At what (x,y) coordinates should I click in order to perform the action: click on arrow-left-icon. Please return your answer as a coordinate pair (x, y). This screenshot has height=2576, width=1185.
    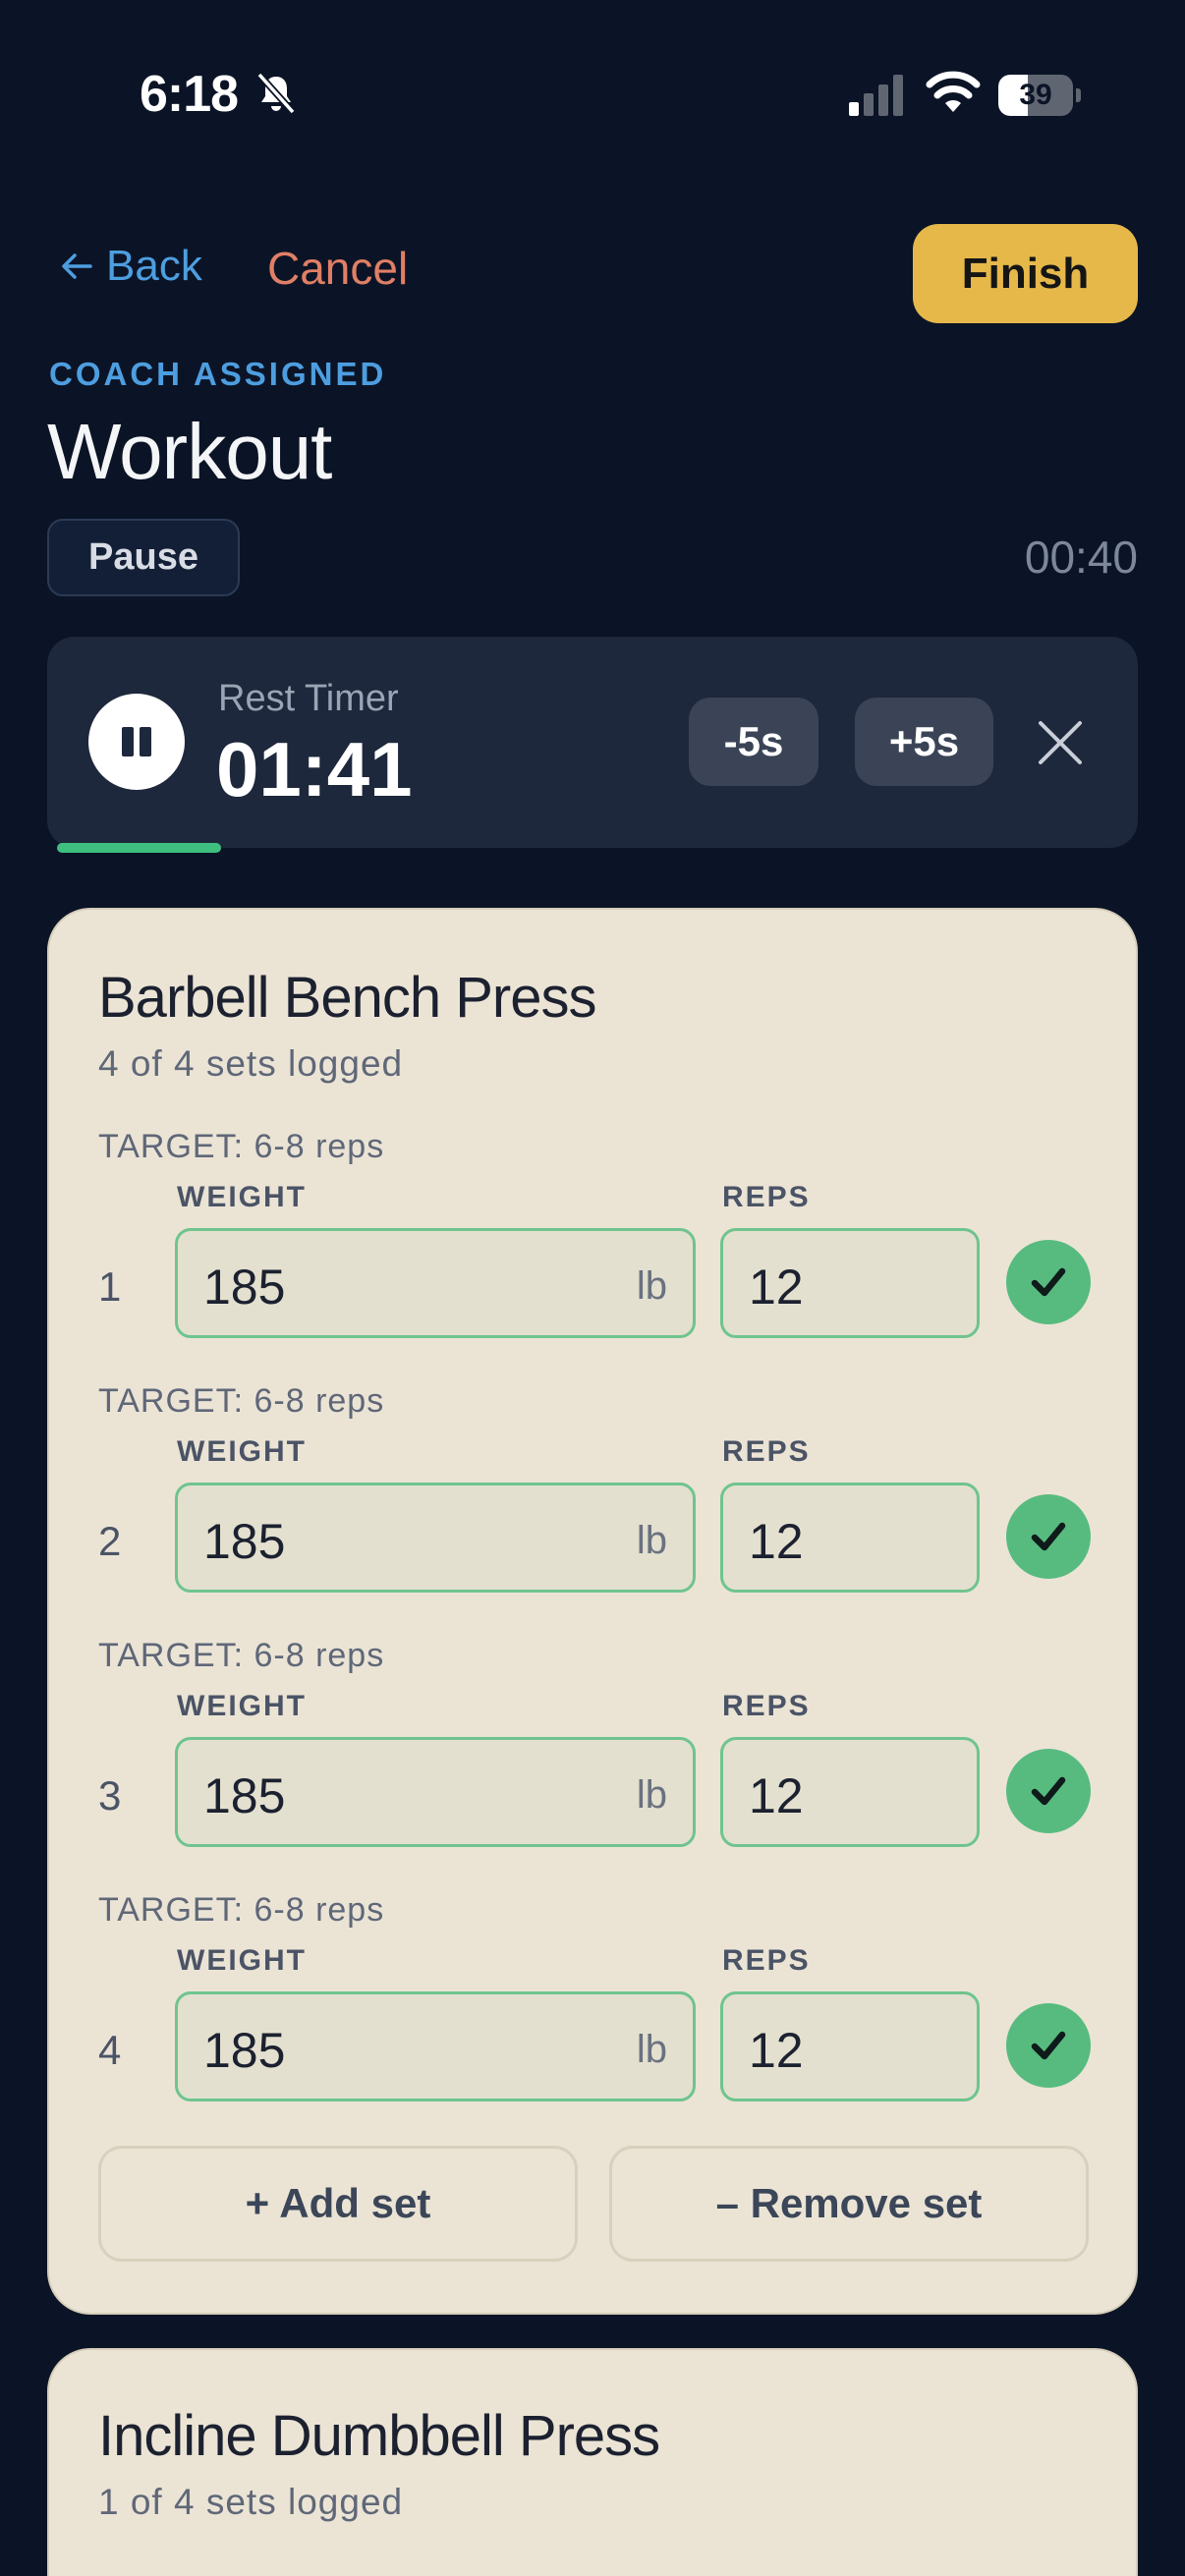
    Looking at the image, I should click on (77, 266).